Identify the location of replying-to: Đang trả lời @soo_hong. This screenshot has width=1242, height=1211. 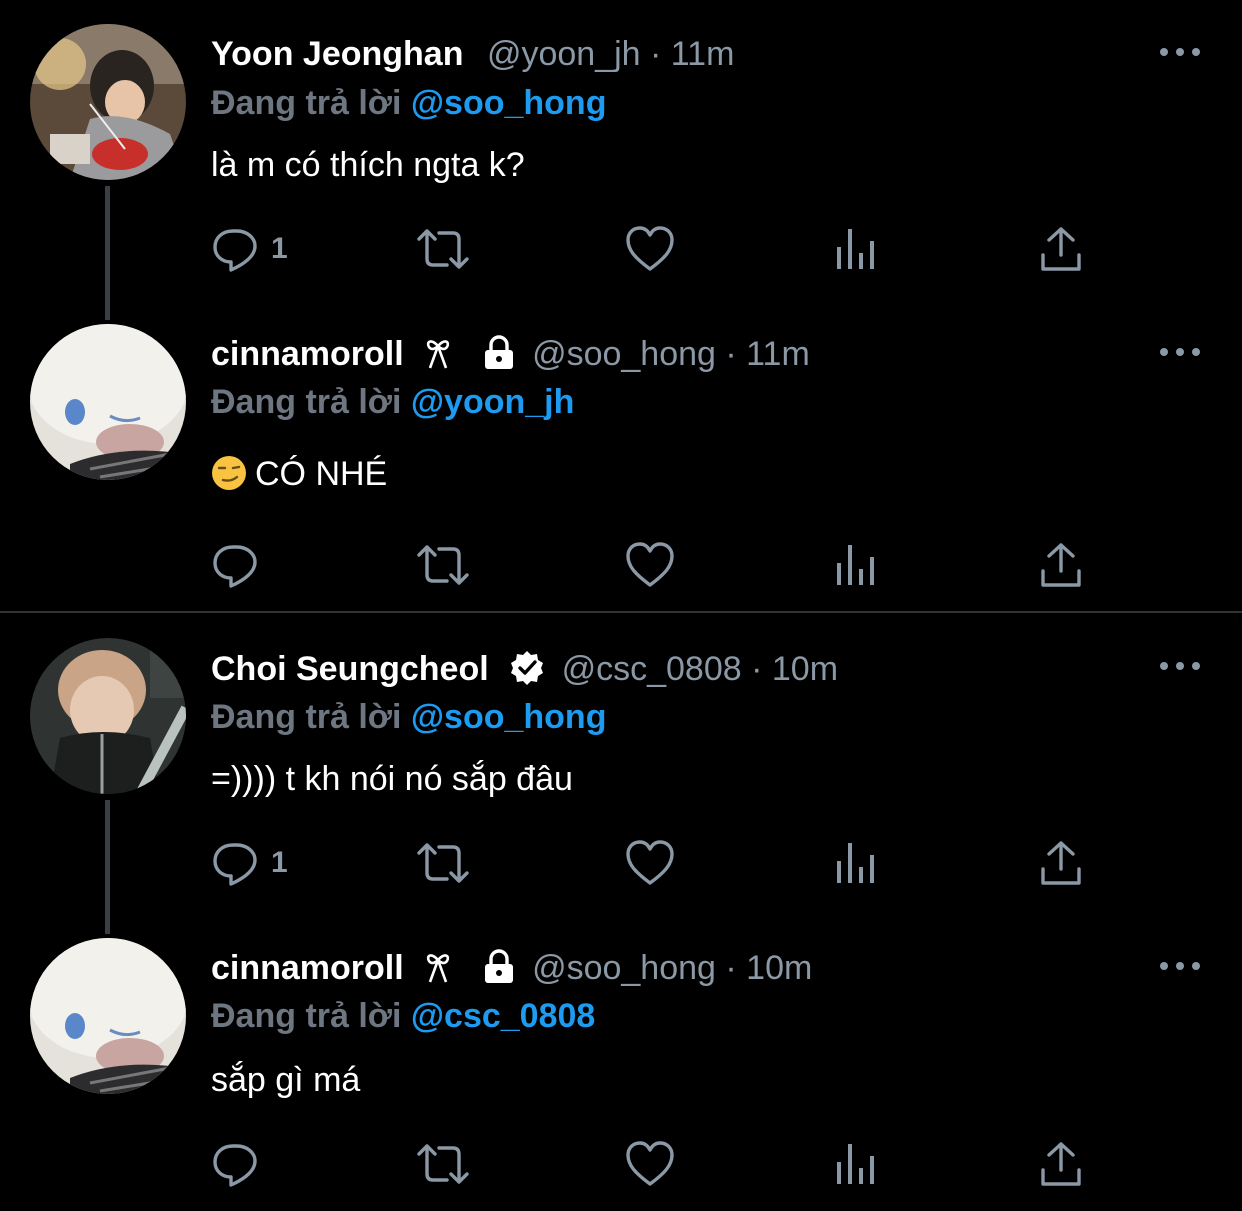
(408, 103).